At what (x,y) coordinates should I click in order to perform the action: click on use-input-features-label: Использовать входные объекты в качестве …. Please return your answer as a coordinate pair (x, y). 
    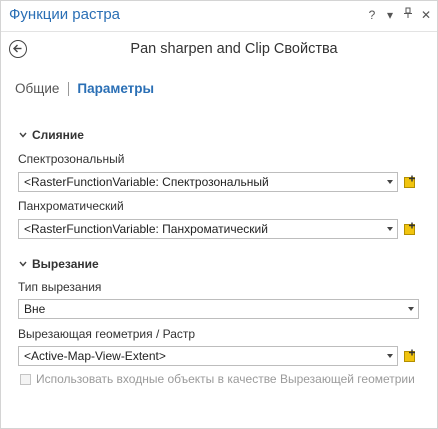
    Looking at the image, I should click on (225, 379).